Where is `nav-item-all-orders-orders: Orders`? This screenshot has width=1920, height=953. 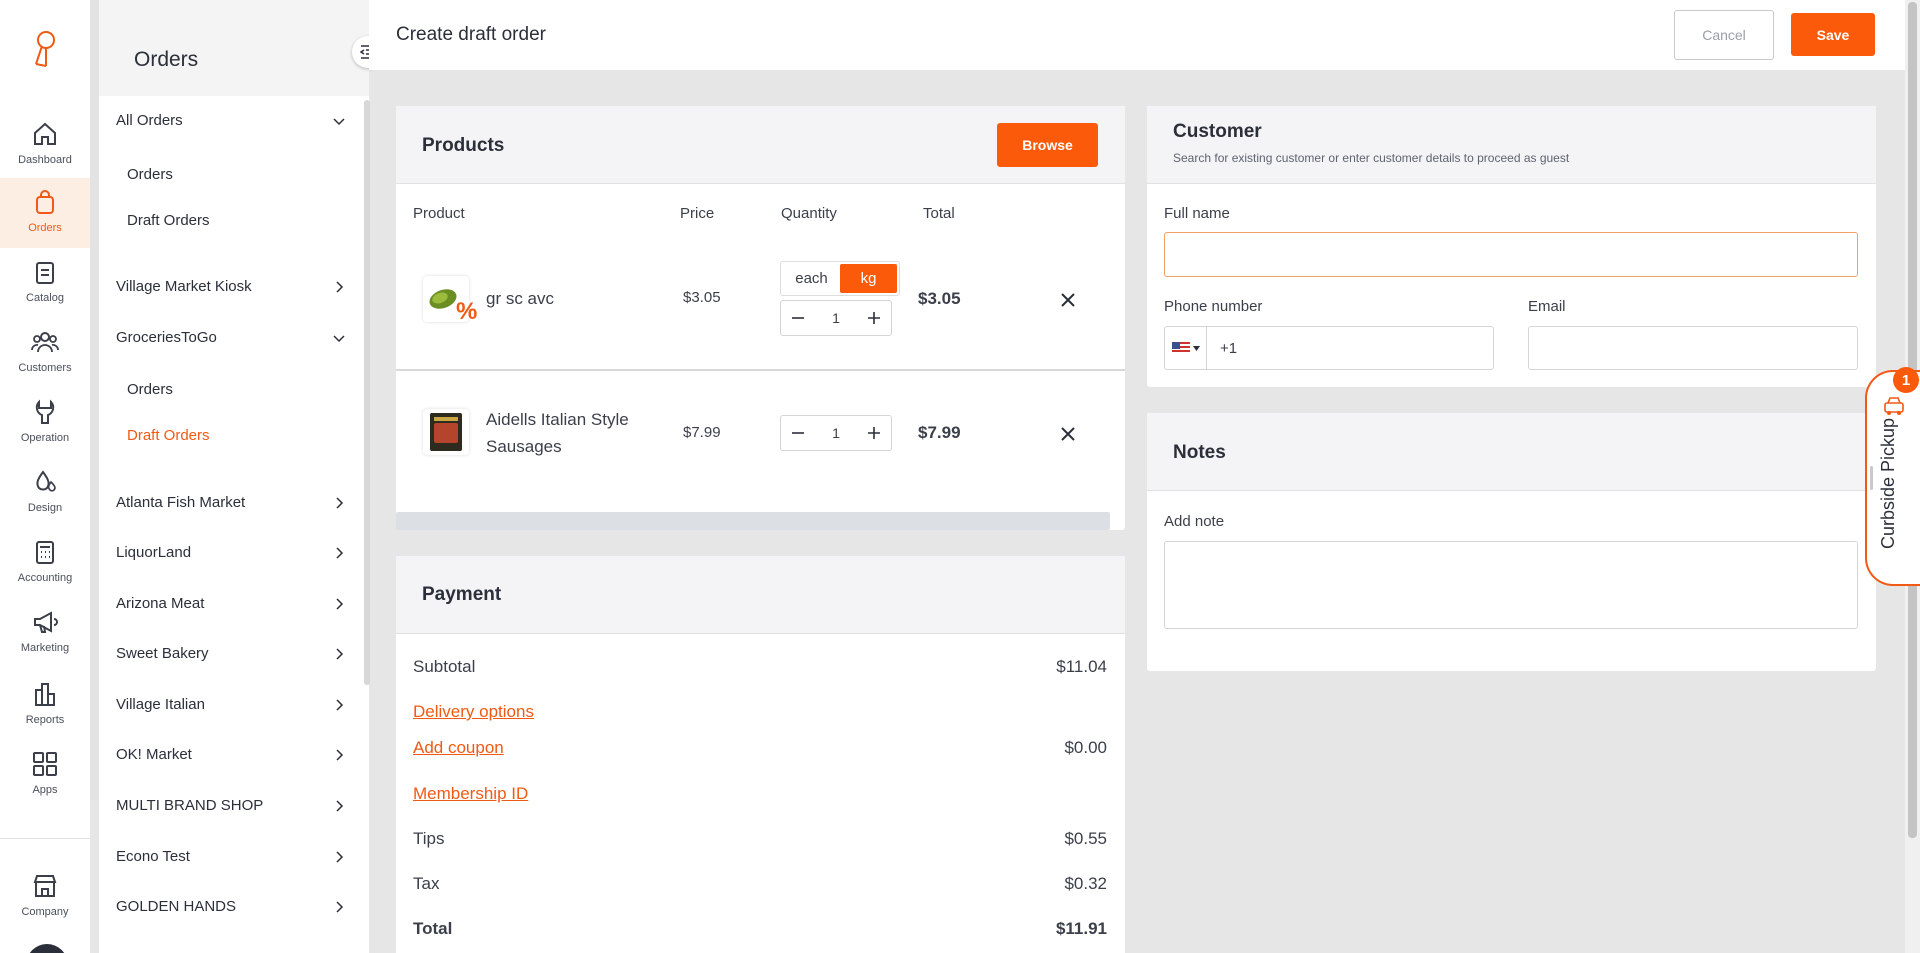 nav-item-all-orders-orders: Orders is located at coordinates (150, 174).